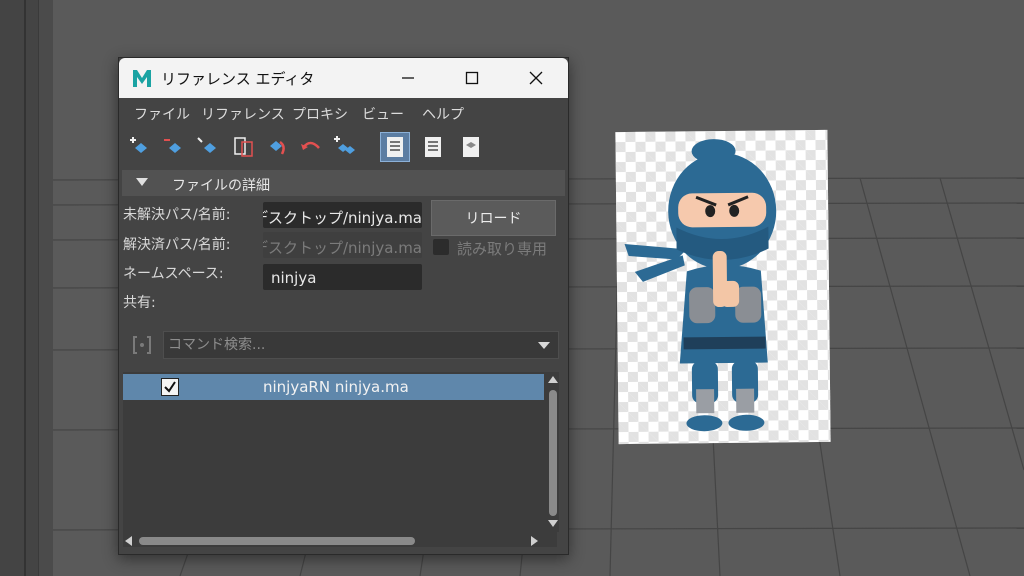  I want to click on duplicate-reference-icon, so click(344, 145).